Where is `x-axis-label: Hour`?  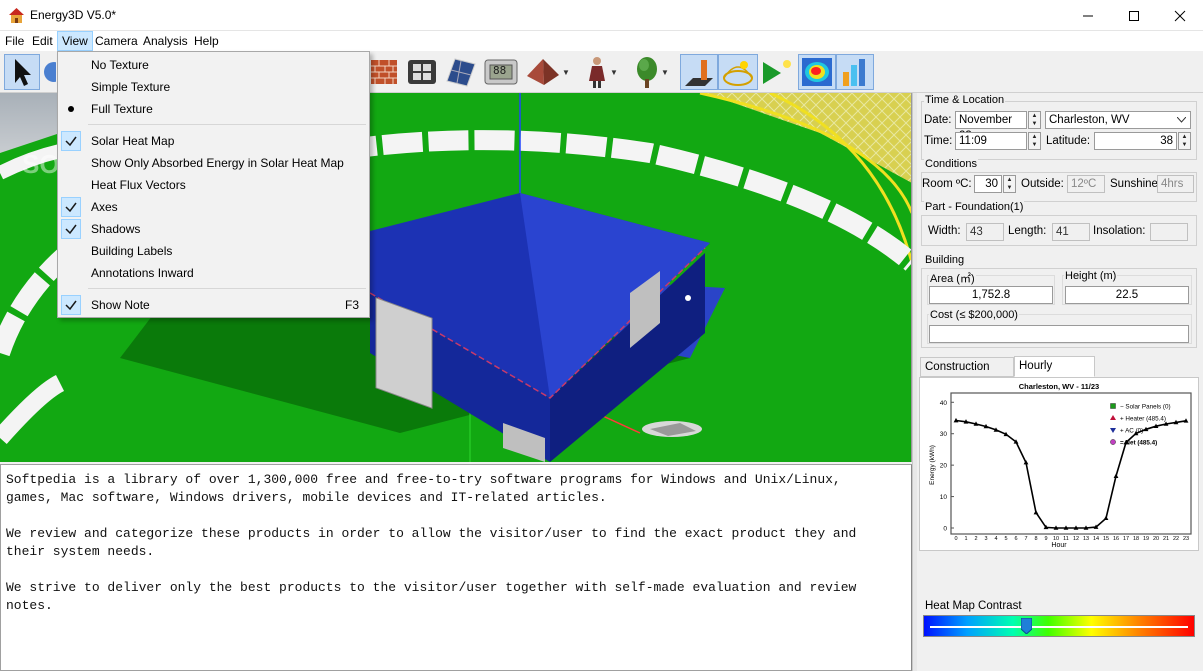 x-axis-label: Hour is located at coordinates (1059, 545).